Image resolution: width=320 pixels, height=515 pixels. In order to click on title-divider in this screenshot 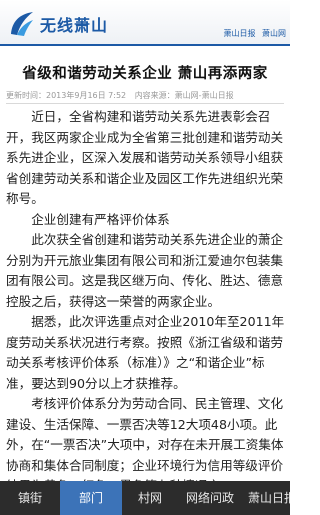, I will do `click(145, 103)`.